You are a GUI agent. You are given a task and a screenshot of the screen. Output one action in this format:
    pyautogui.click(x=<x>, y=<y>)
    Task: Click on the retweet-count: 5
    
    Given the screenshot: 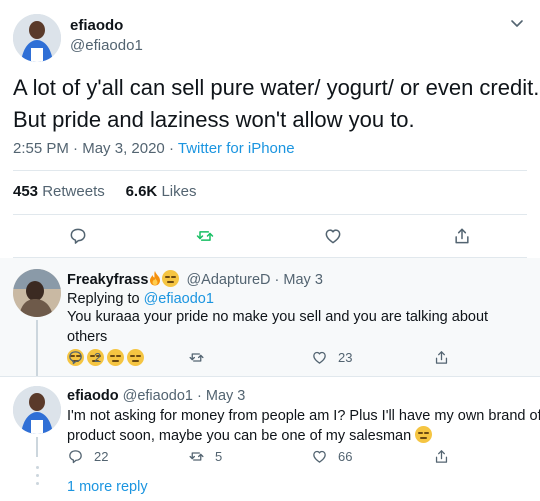 What is the action you would take?
    pyautogui.click(x=219, y=456)
    